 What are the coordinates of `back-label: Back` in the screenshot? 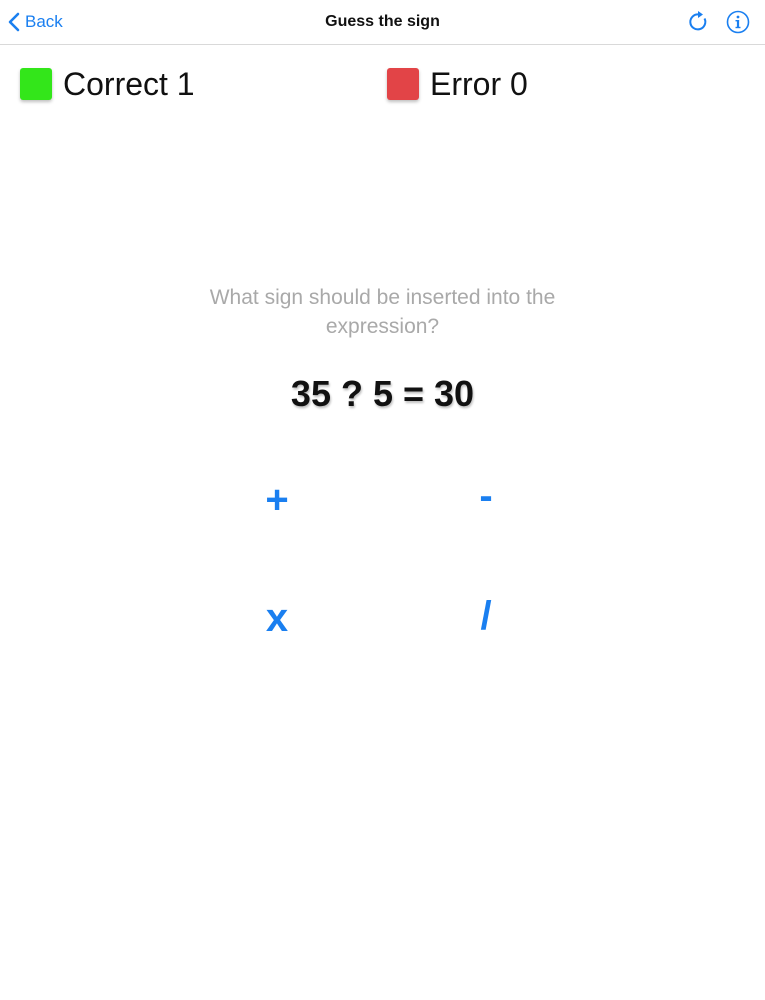 It's located at (44, 21).